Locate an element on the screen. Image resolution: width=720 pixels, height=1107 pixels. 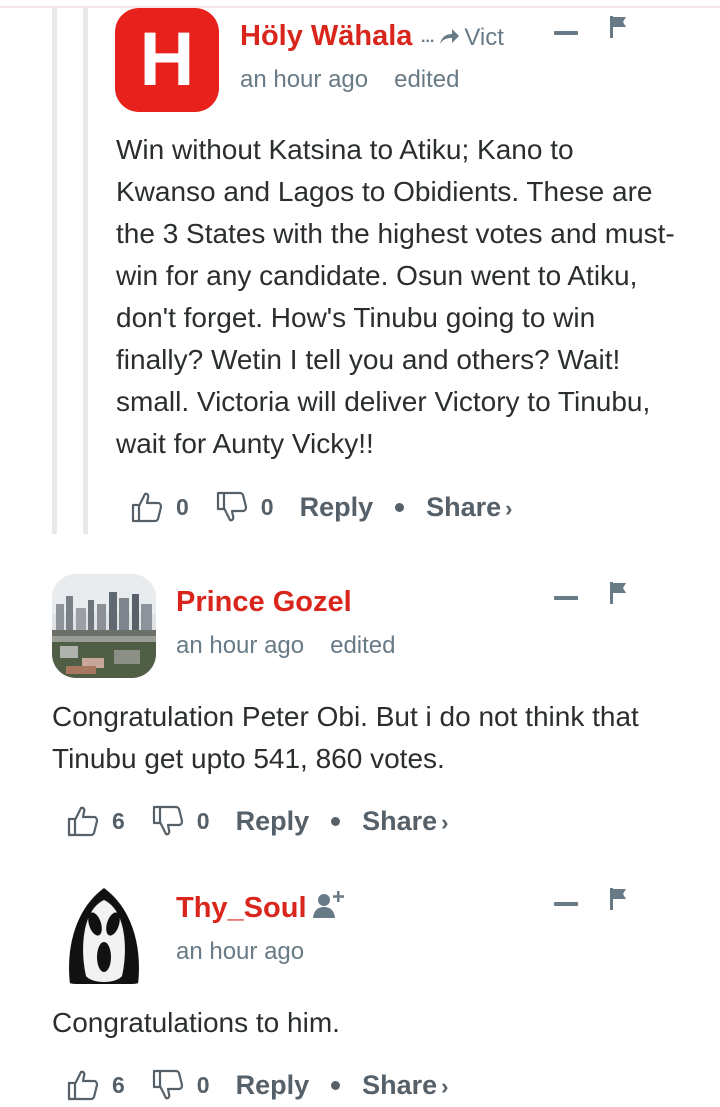
reply-to-name: Vict is located at coordinates (484, 37).